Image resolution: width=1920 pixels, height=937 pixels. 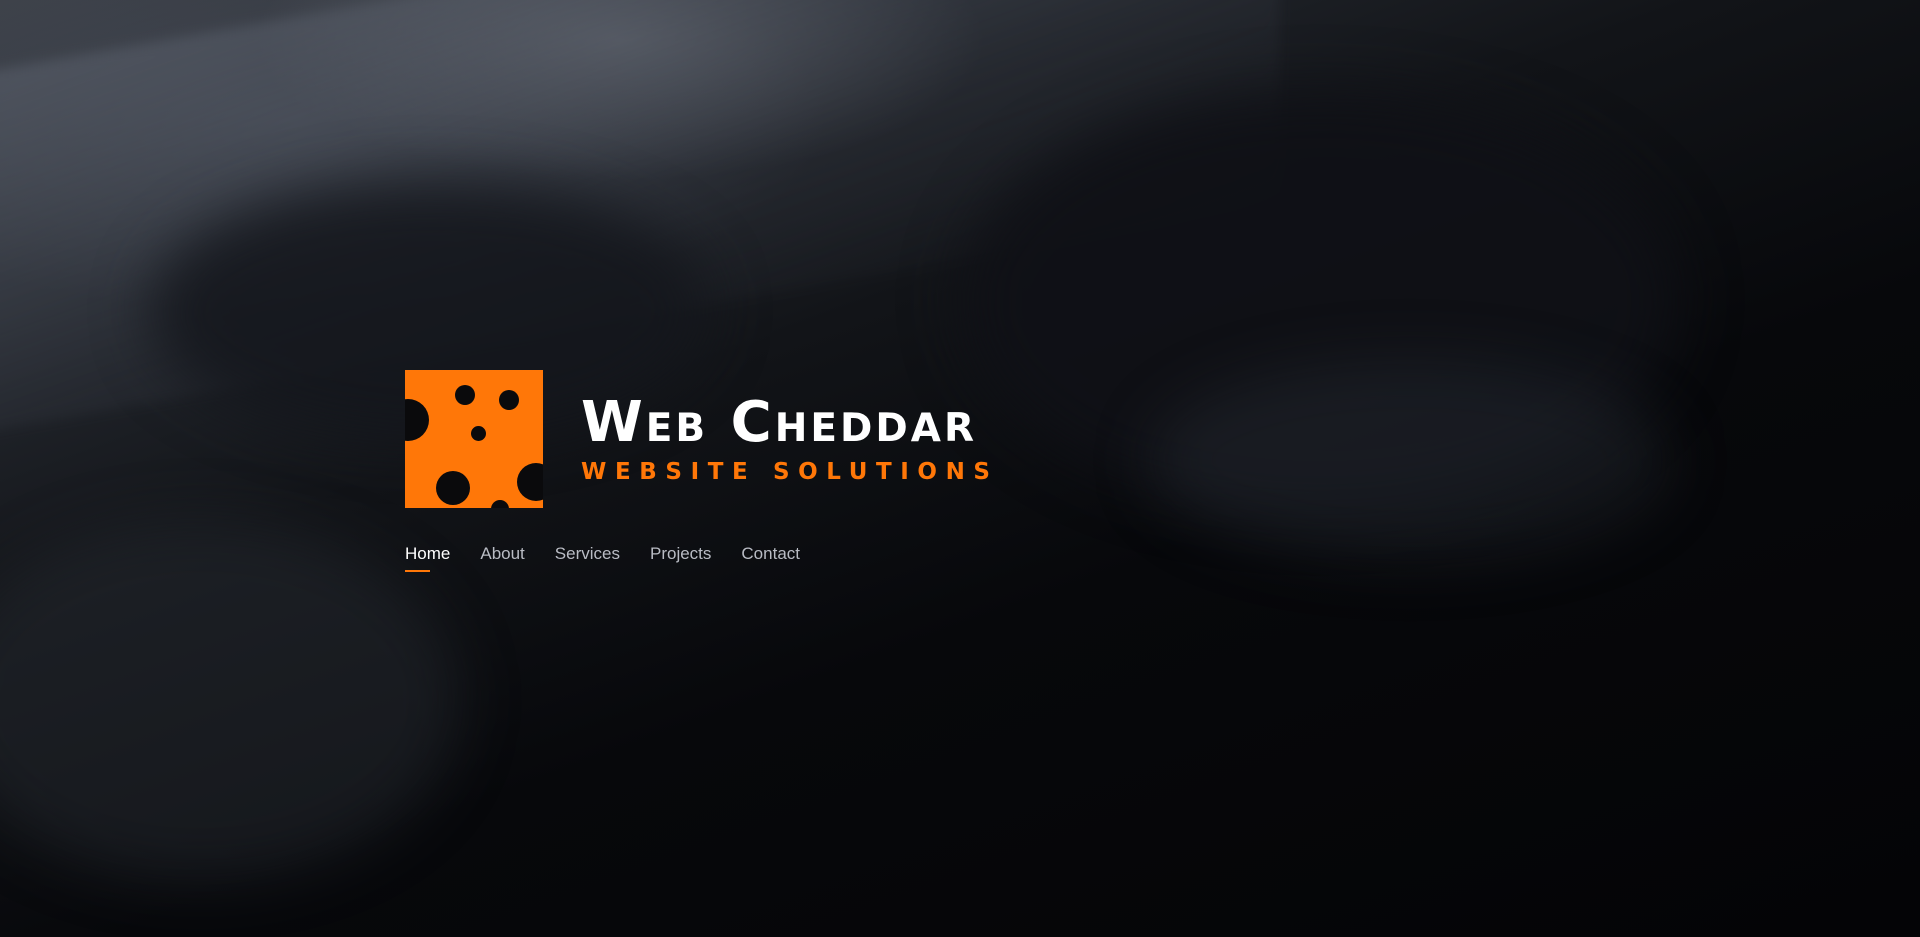 What do you see at coordinates (779, 422) in the screenshot?
I see `brand-name: Web Cheddar` at bounding box center [779, 422].